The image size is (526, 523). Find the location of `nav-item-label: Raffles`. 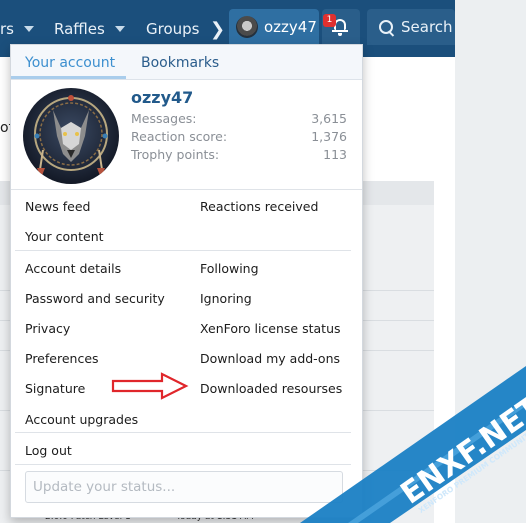

nav-item-label: Raffles is located at coordinates (79, 29).